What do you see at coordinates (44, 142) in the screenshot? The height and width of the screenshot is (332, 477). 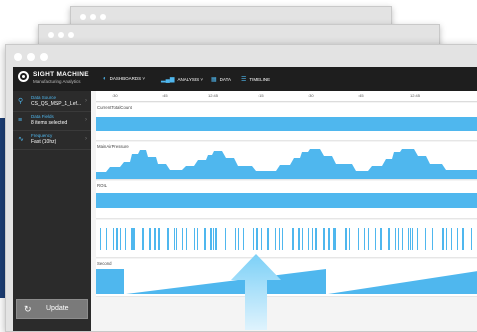 I see `sidebar-item-value: Fast (10hz)` at bounding box center [44, 142].